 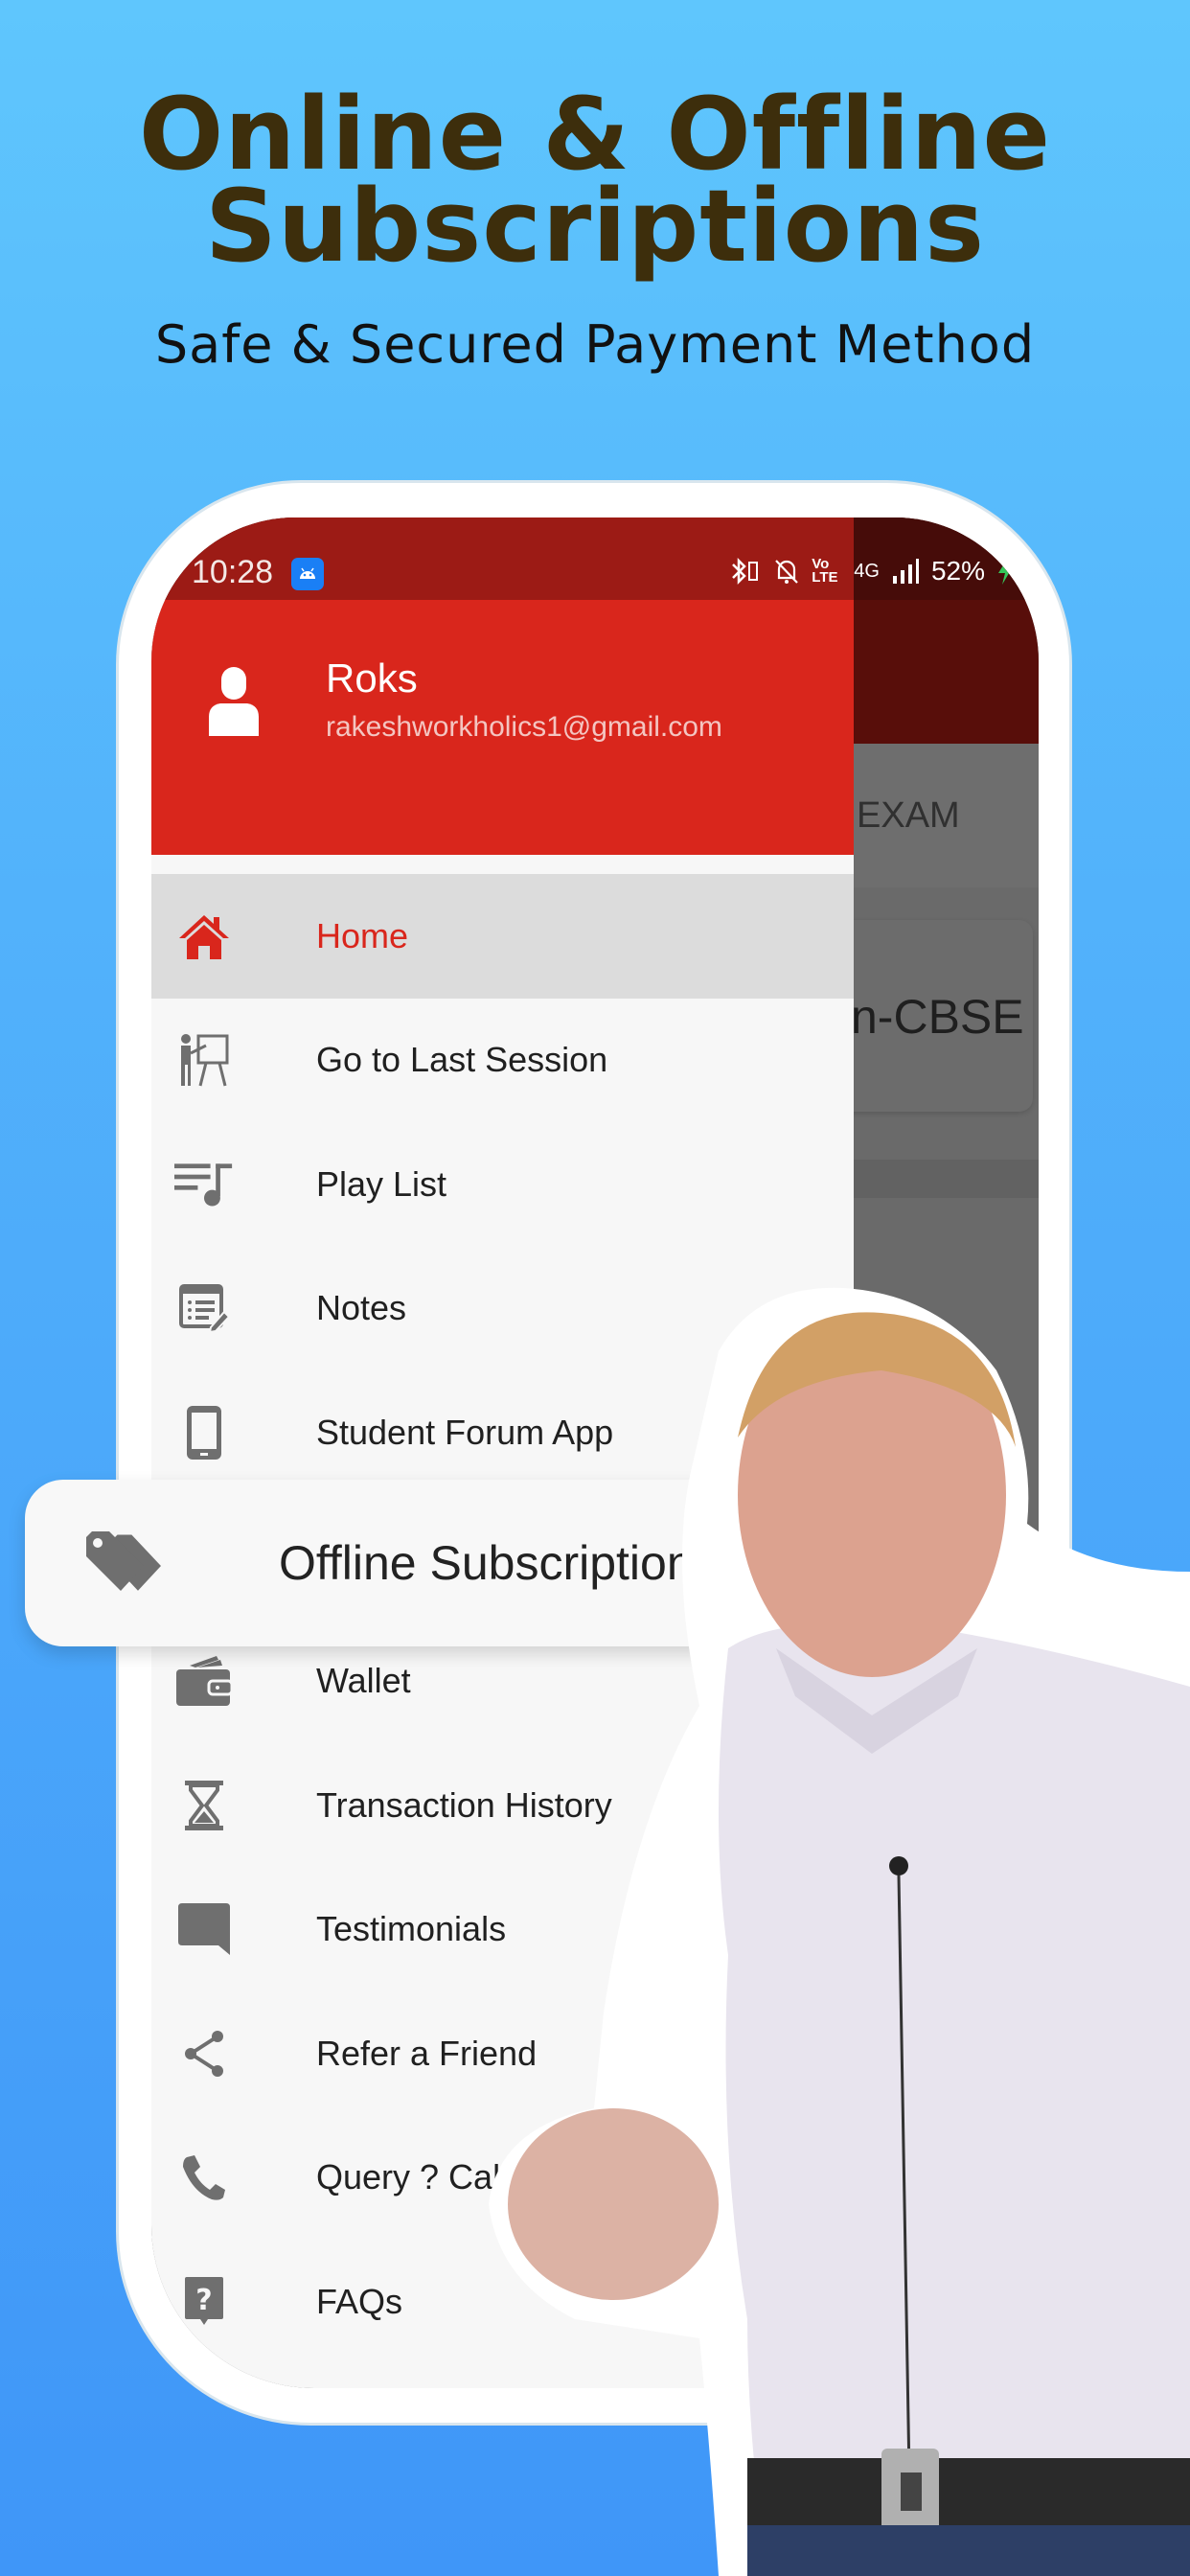 I want to click on user-name: Roks, so click(x=372, y=678).